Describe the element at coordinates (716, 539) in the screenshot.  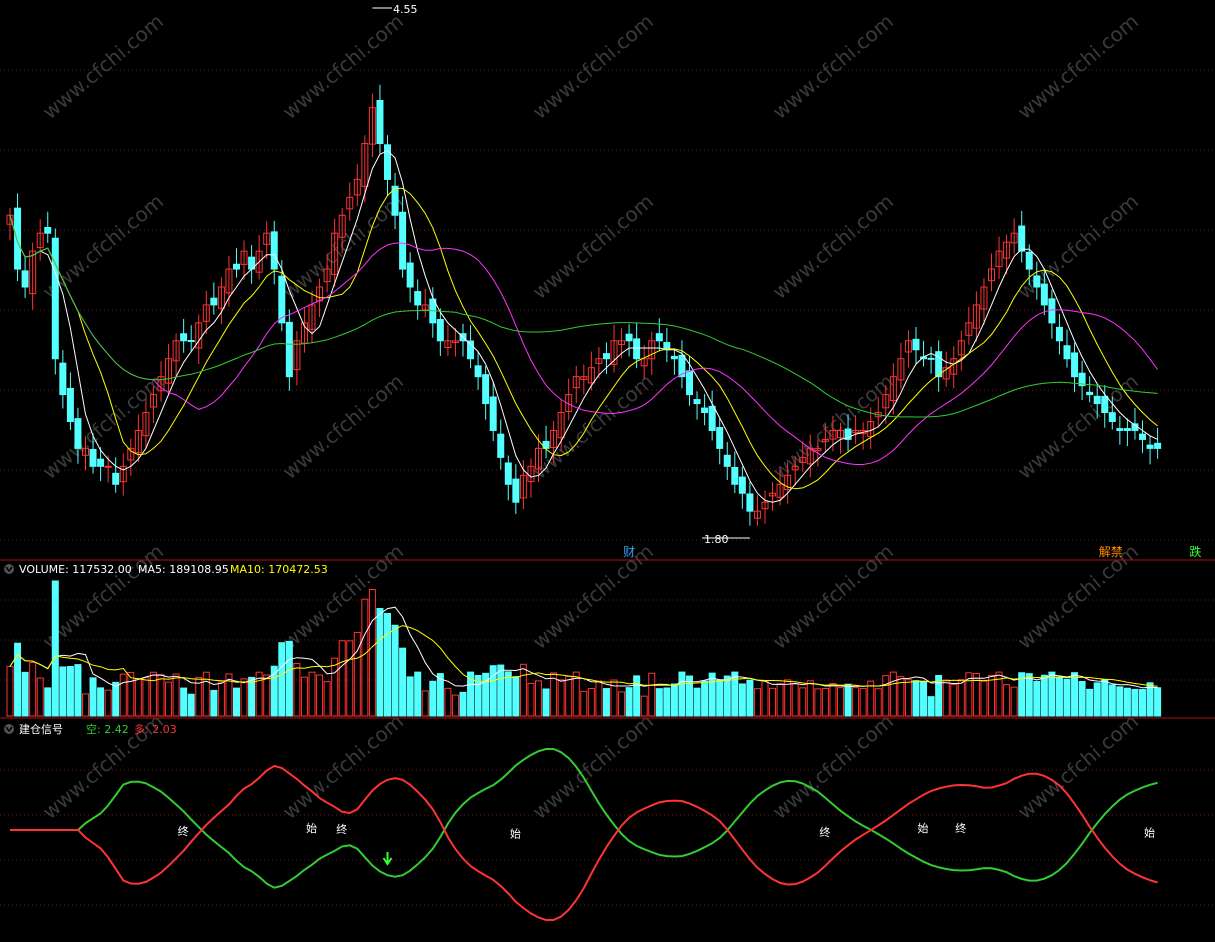
I see `price-low-label: 1.80` at that location.